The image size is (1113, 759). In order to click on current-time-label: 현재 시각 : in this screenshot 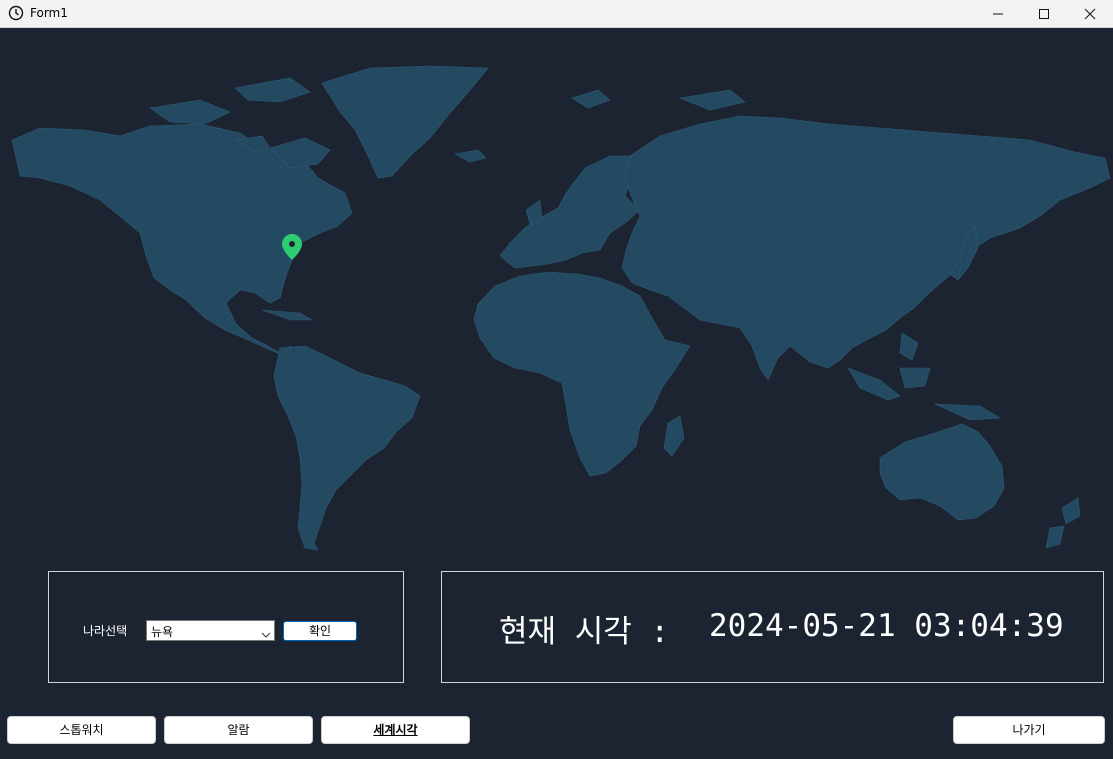, I will do `click(584, 632)`.